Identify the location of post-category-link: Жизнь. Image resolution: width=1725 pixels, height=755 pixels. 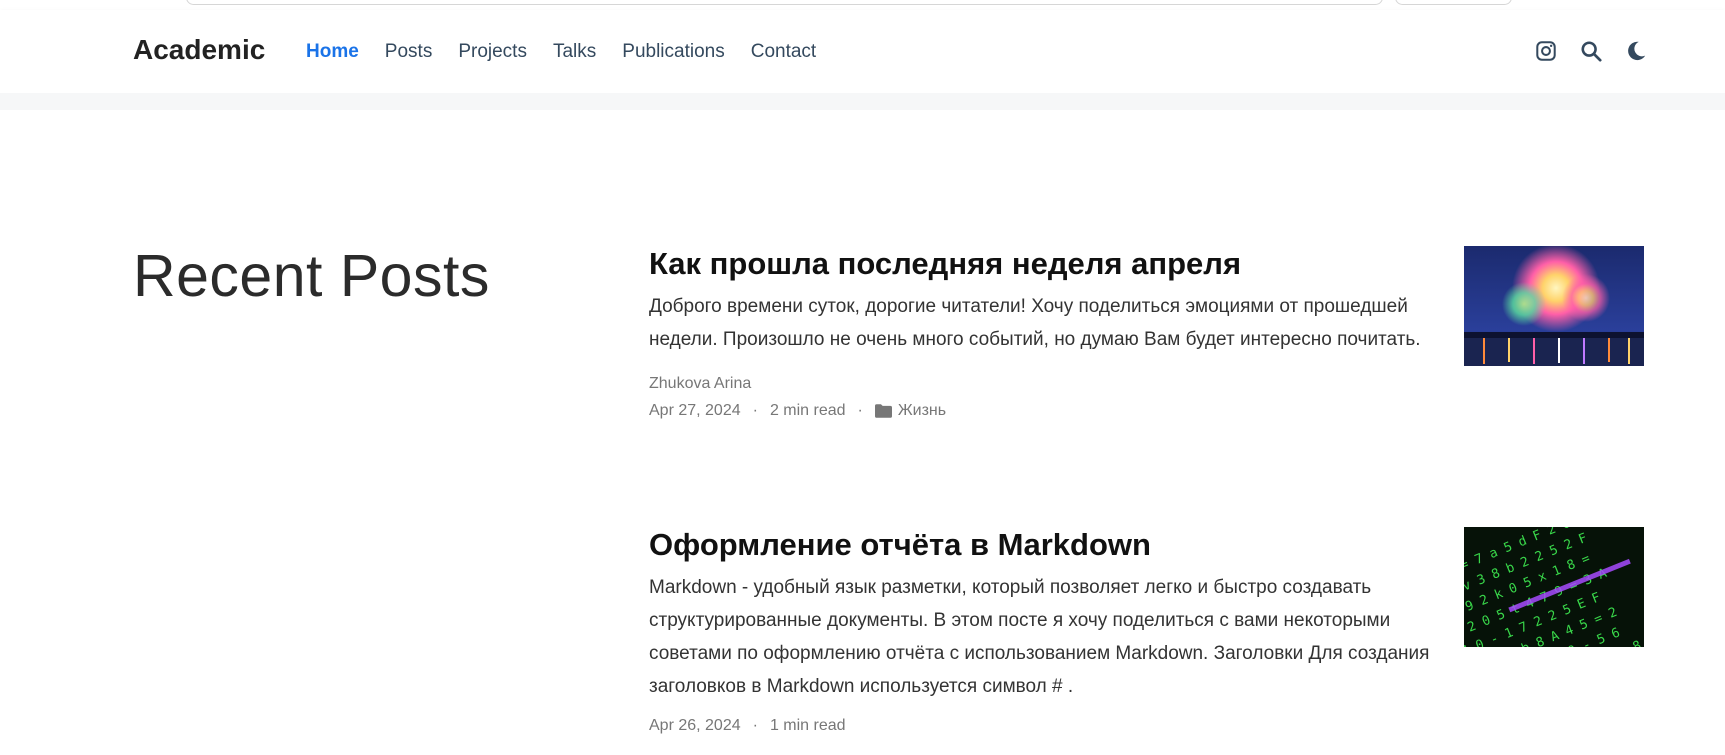
(910, 411).